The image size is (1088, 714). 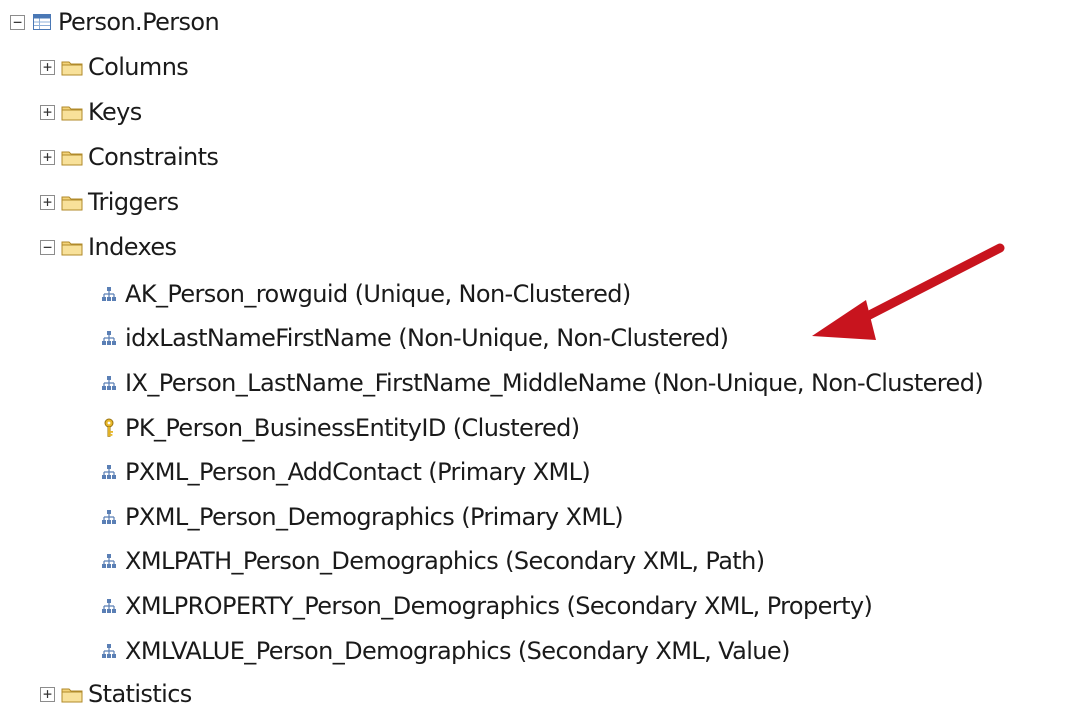 What do you see at coordinates (908, 291) in the screenshot?
I see `red-arrow-icon` at bounding box center [908, 291].